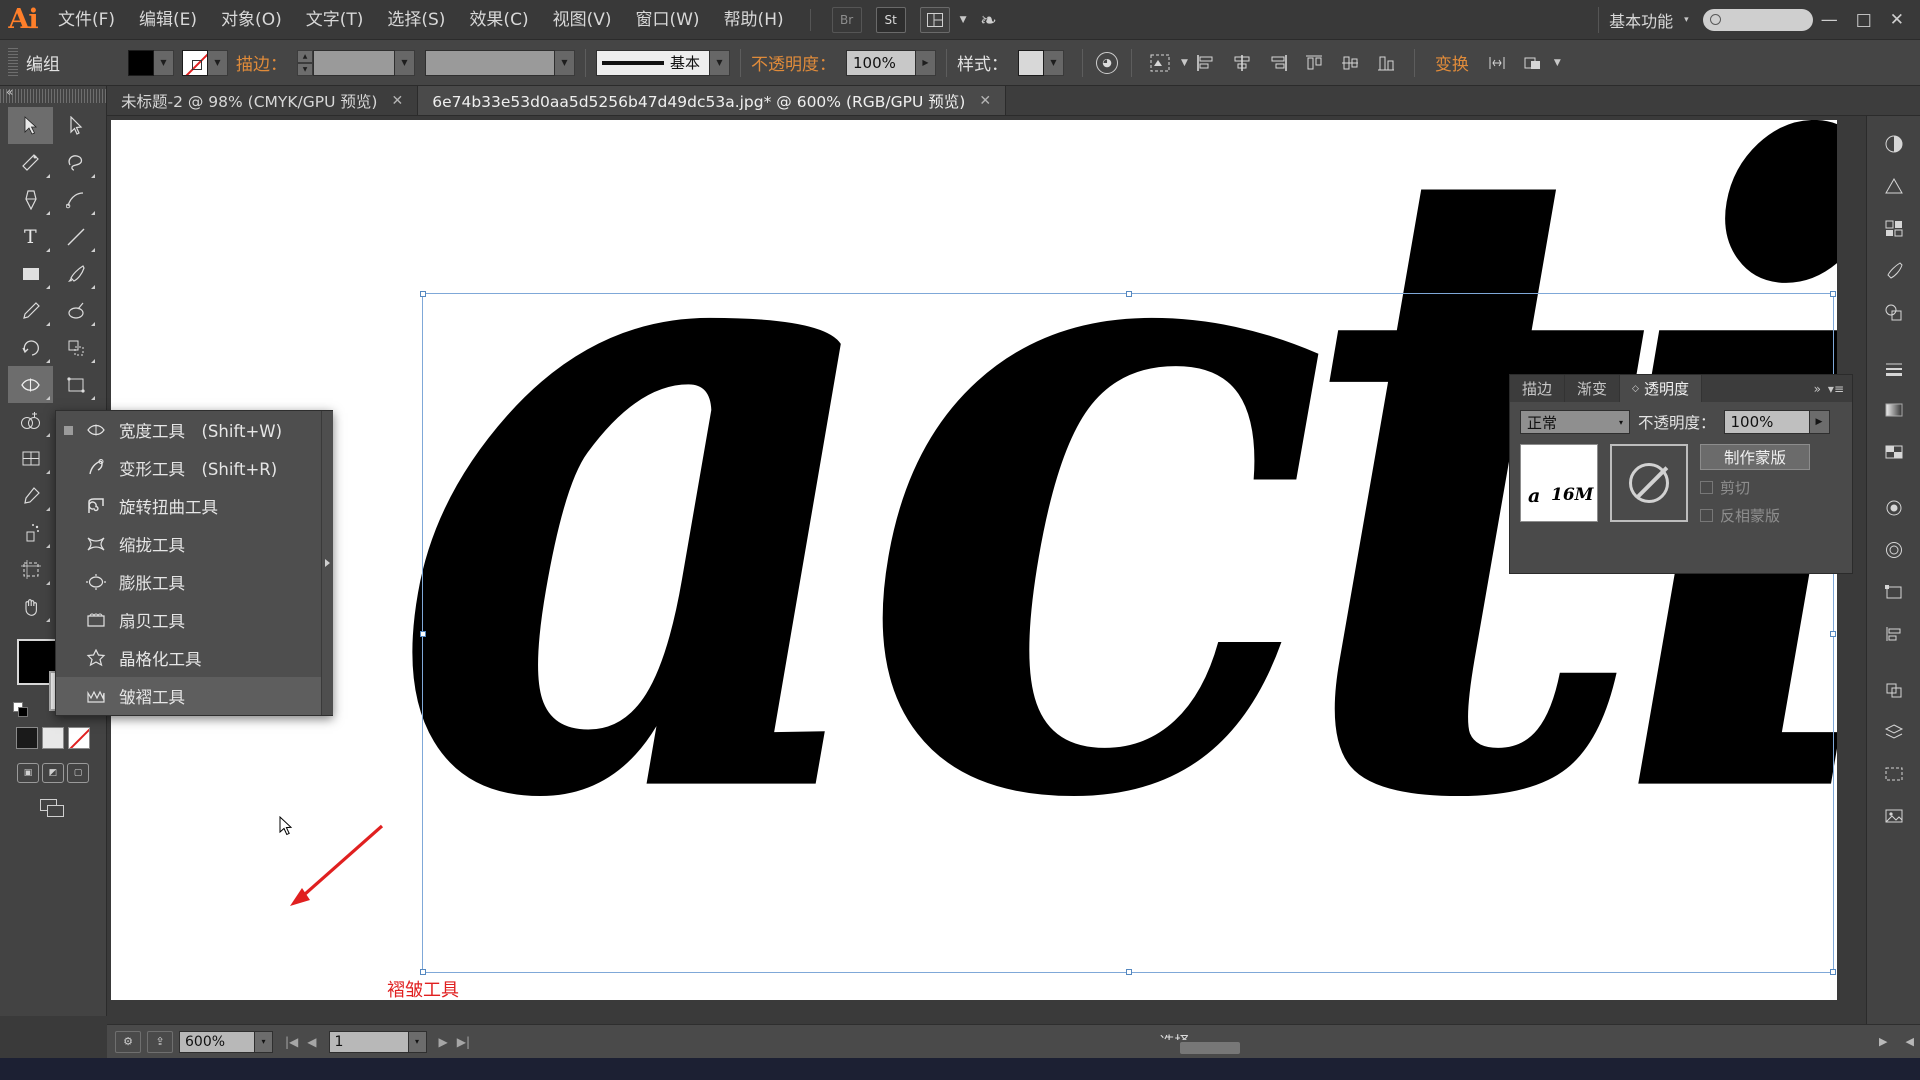  I want to click on stroke-weight-field, so click(354, 62).